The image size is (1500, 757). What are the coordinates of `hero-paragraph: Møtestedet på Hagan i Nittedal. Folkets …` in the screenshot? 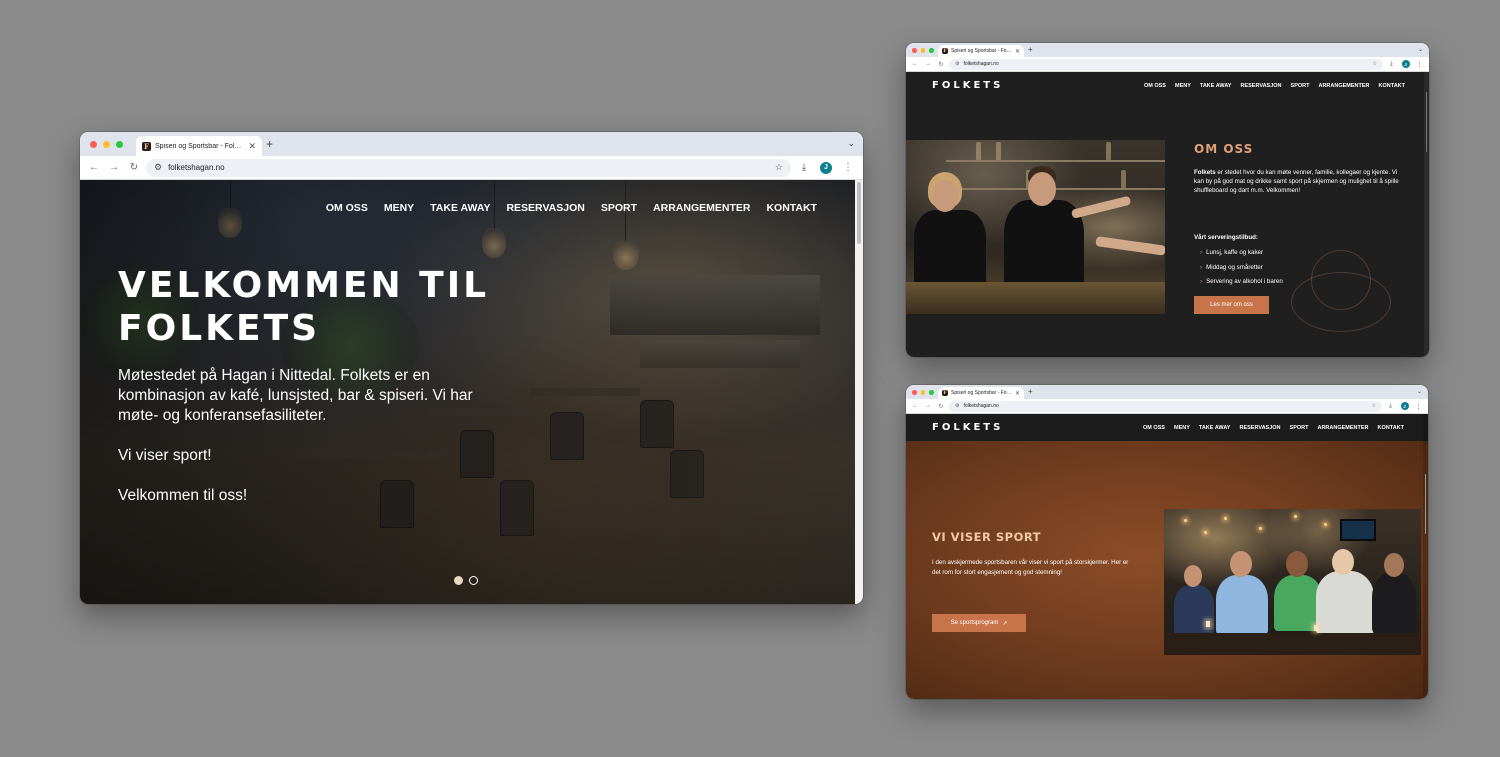 It's located at (295, 395).